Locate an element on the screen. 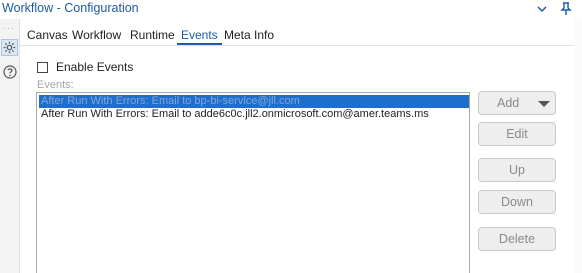  left-rail: ··· is located at coordinates (10, 146).